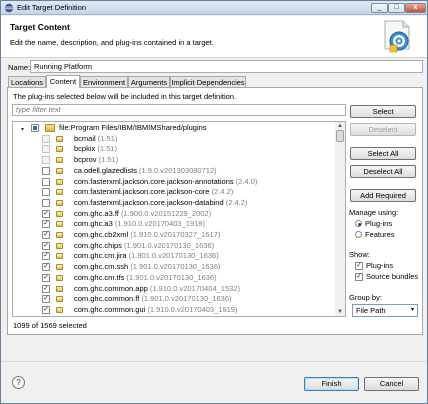 Image resolution: width=428 pixels, height=404 pixels. What do you see at coordinates (110, 309) in the screenshot?
I see `plugin-name: com.ghc.common.gui` at bounding box center [110, 309].